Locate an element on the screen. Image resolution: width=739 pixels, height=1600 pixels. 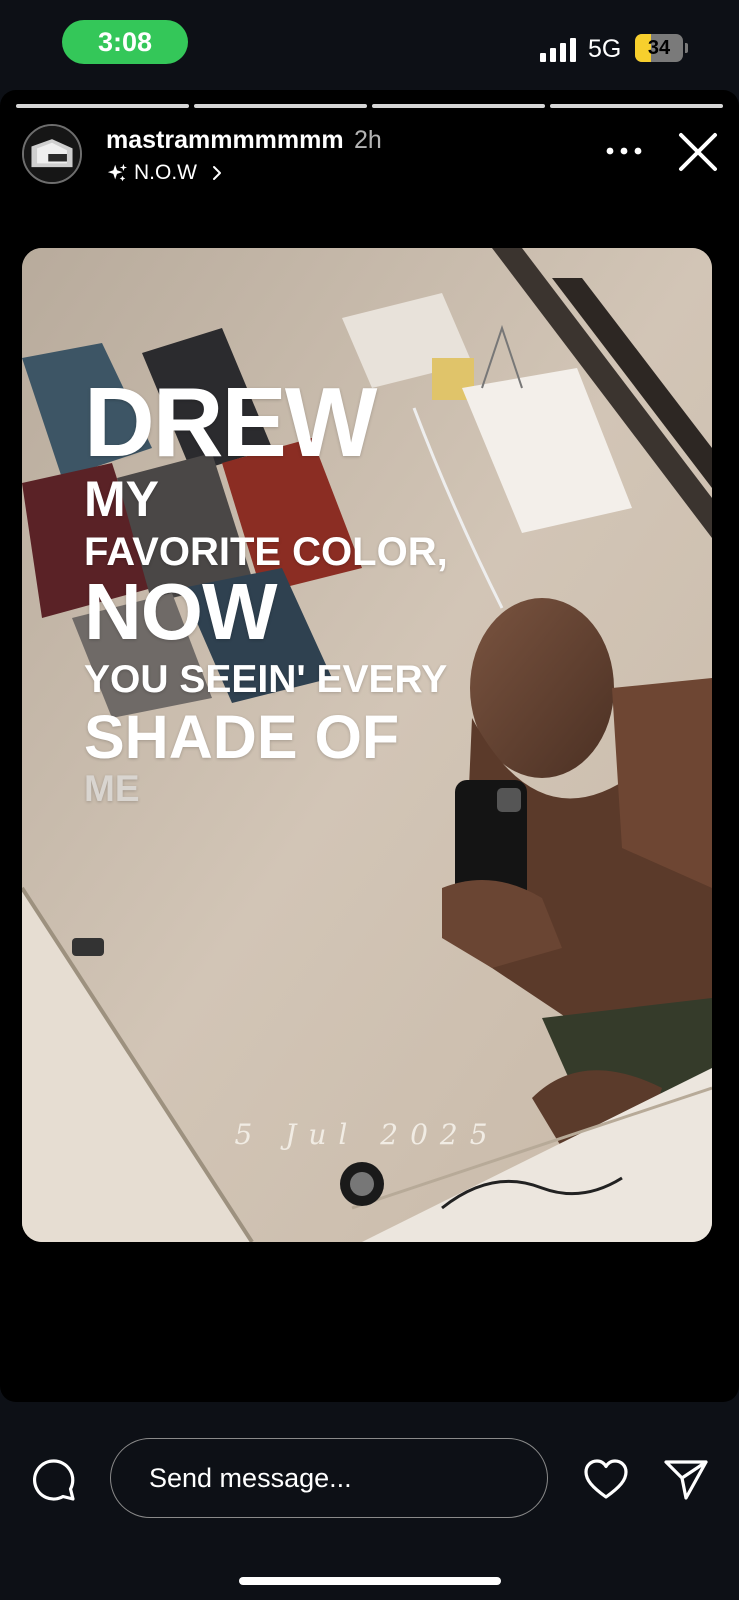
network-type: 5G is located at coordinates (605, 49).